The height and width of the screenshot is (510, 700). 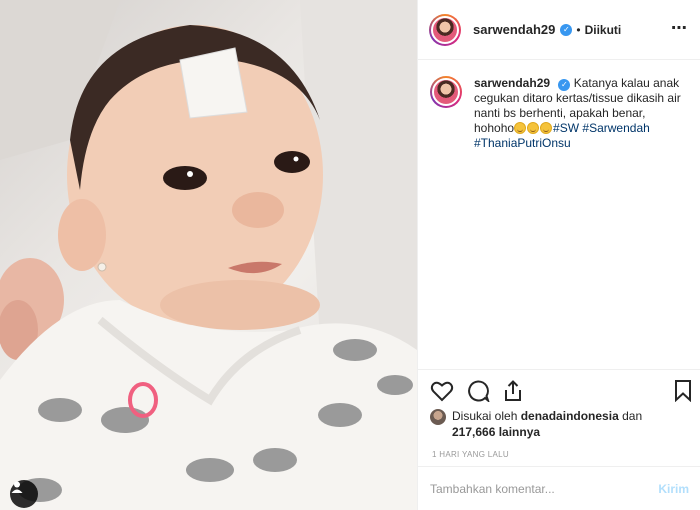 I want to click on follow-status-button: Diikuti, so click(x=603, y=30).